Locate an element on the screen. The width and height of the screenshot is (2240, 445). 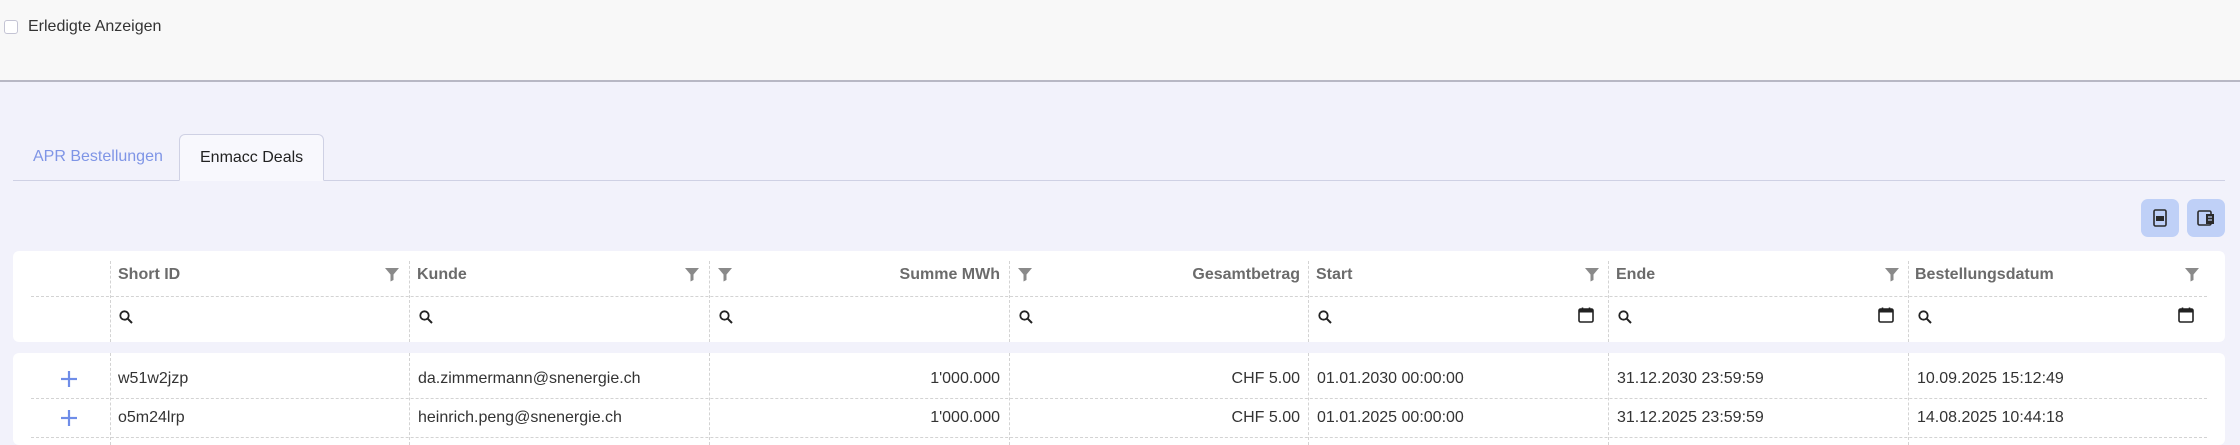
column-header-kunde: Kunde is located at coordinates (442, 275).